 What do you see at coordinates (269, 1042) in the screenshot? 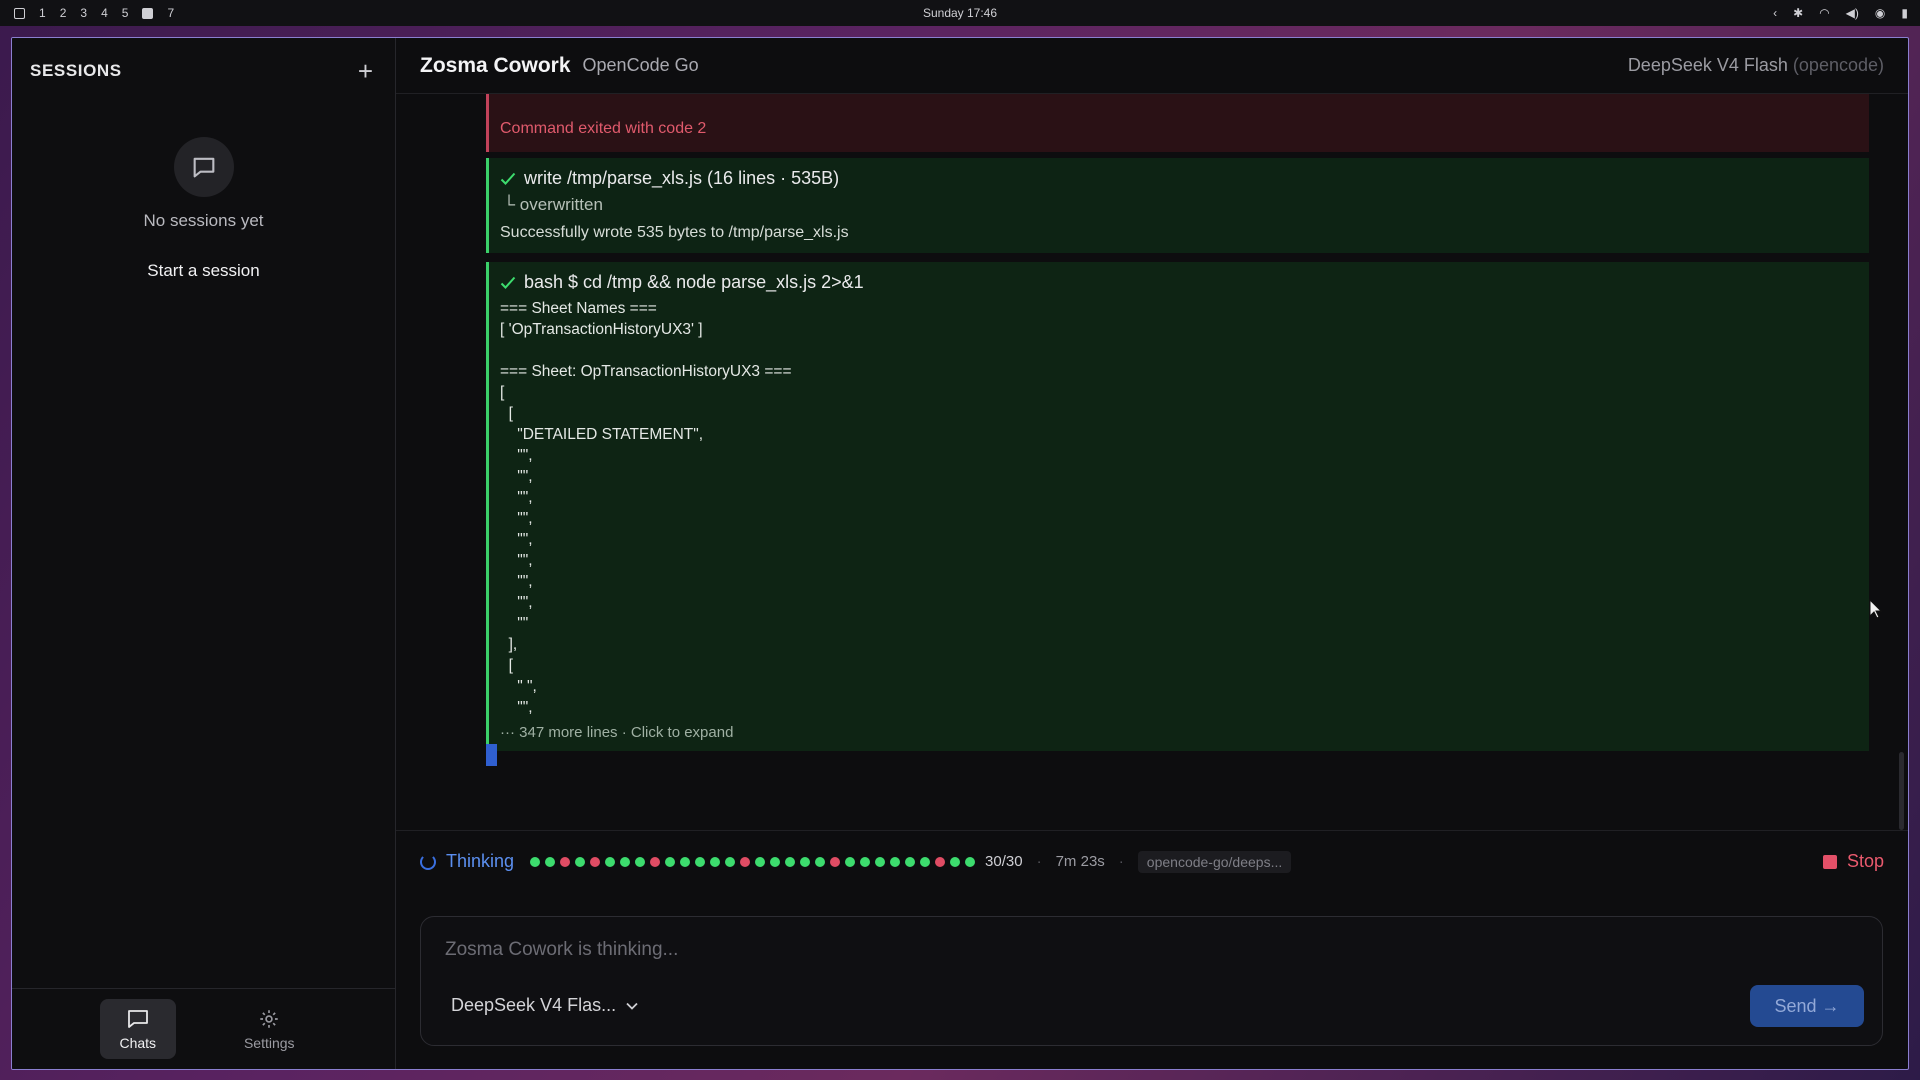
I see `settings-tab-label: Settings` at bounding box center [269, 1042].